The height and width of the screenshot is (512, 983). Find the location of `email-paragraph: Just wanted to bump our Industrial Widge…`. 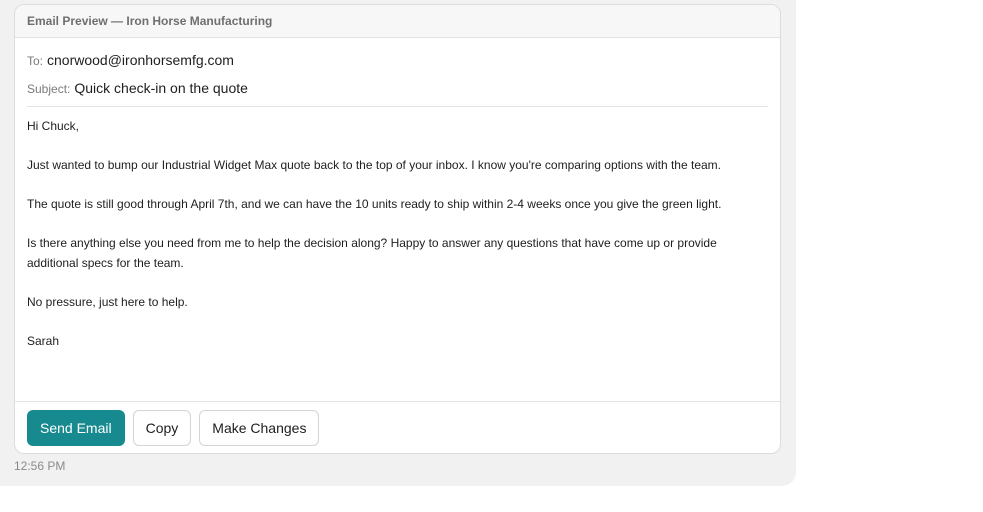

email-paragraph: Just wanted to bump our Industrial Widge… is located at coordinates (374, 165).